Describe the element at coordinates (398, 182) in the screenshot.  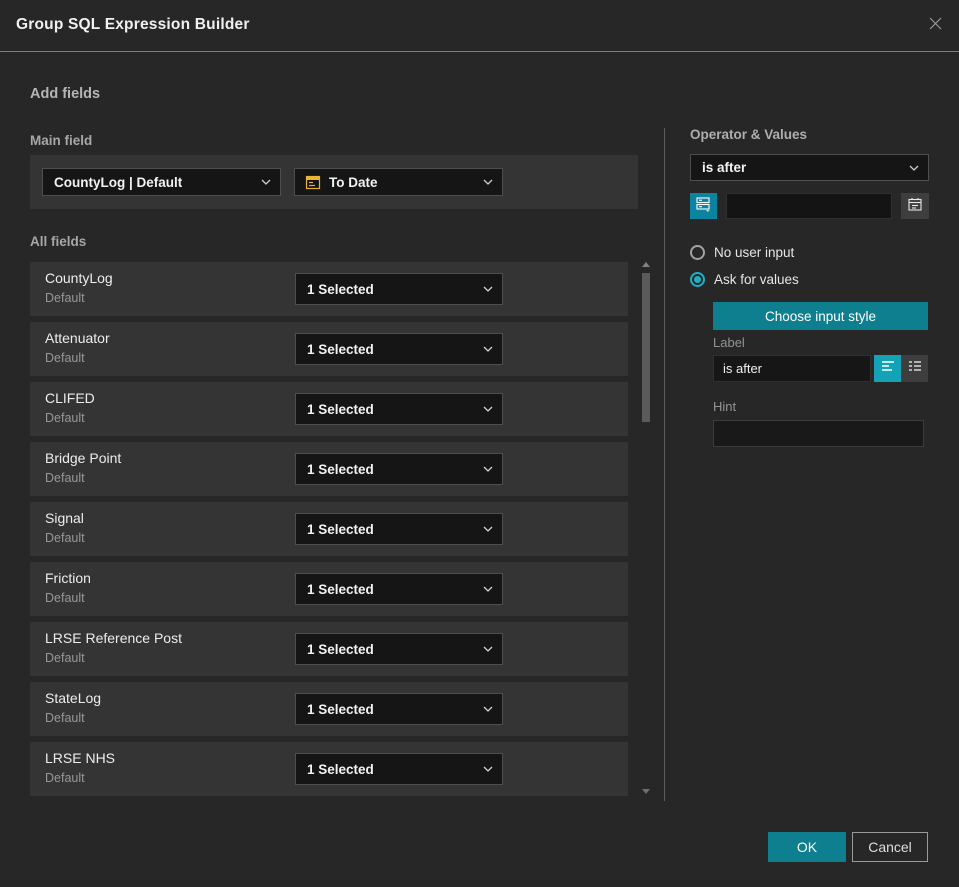
I see `date-field-select: To Date` at that location.